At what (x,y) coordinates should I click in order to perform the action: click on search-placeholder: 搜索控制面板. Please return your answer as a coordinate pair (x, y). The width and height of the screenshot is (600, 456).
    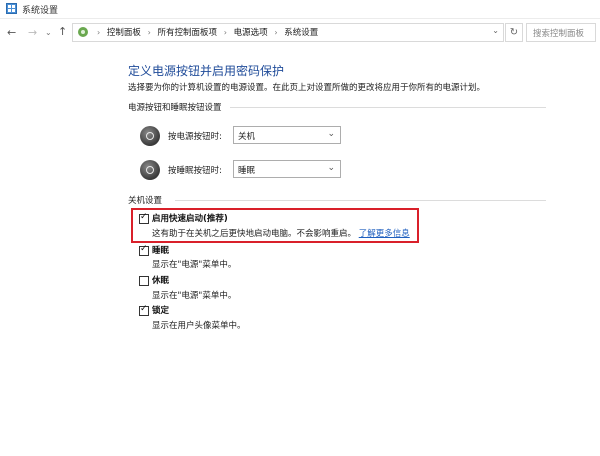
    Looking at the image, I should click on (559, 34).